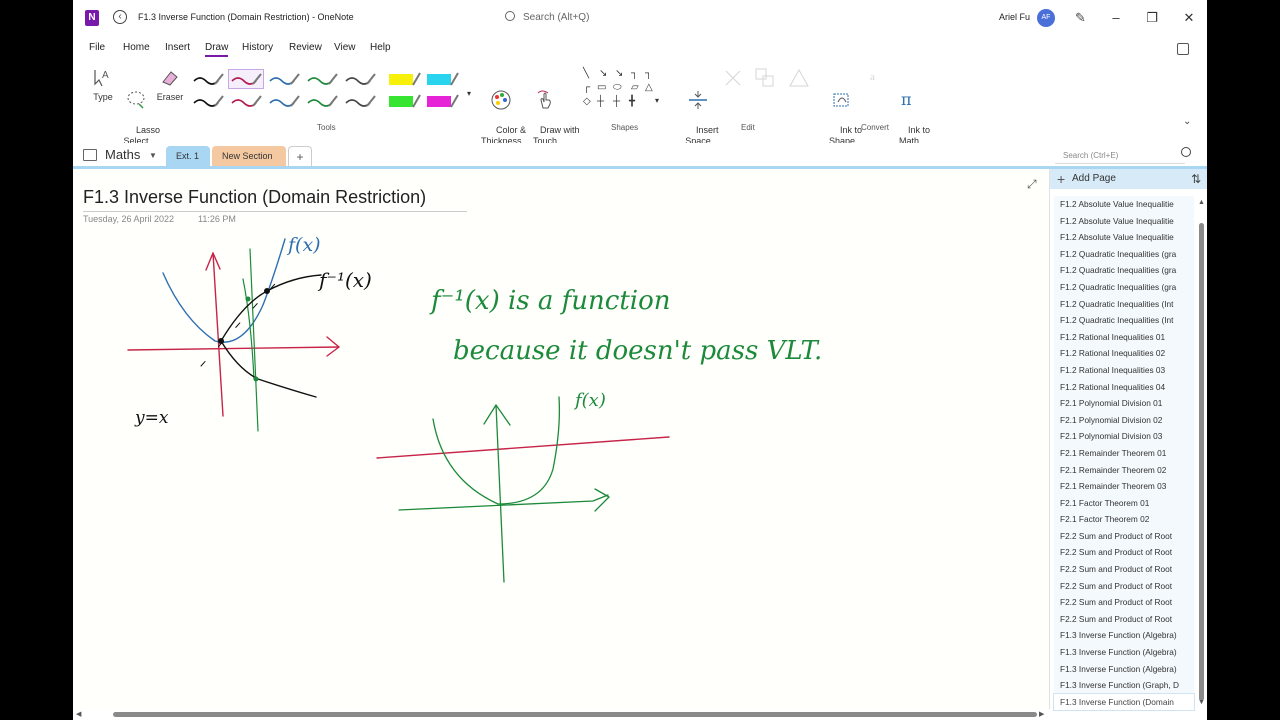  What do you see at coordinates (619, 73) in the screenshot?
I see `double-arrow-shape-icon: ↘` at bounding box center [619, 73].